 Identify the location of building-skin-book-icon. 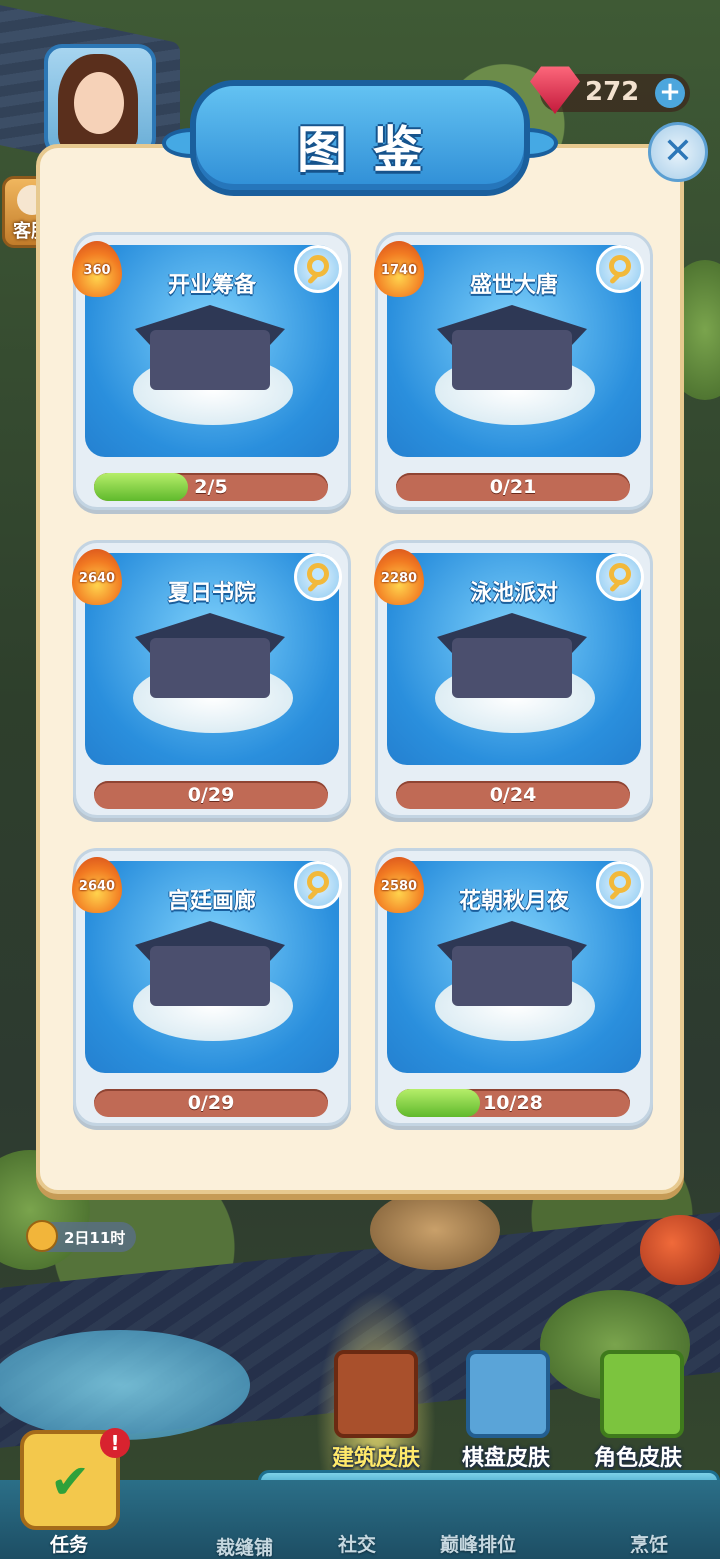
(376, 1394).